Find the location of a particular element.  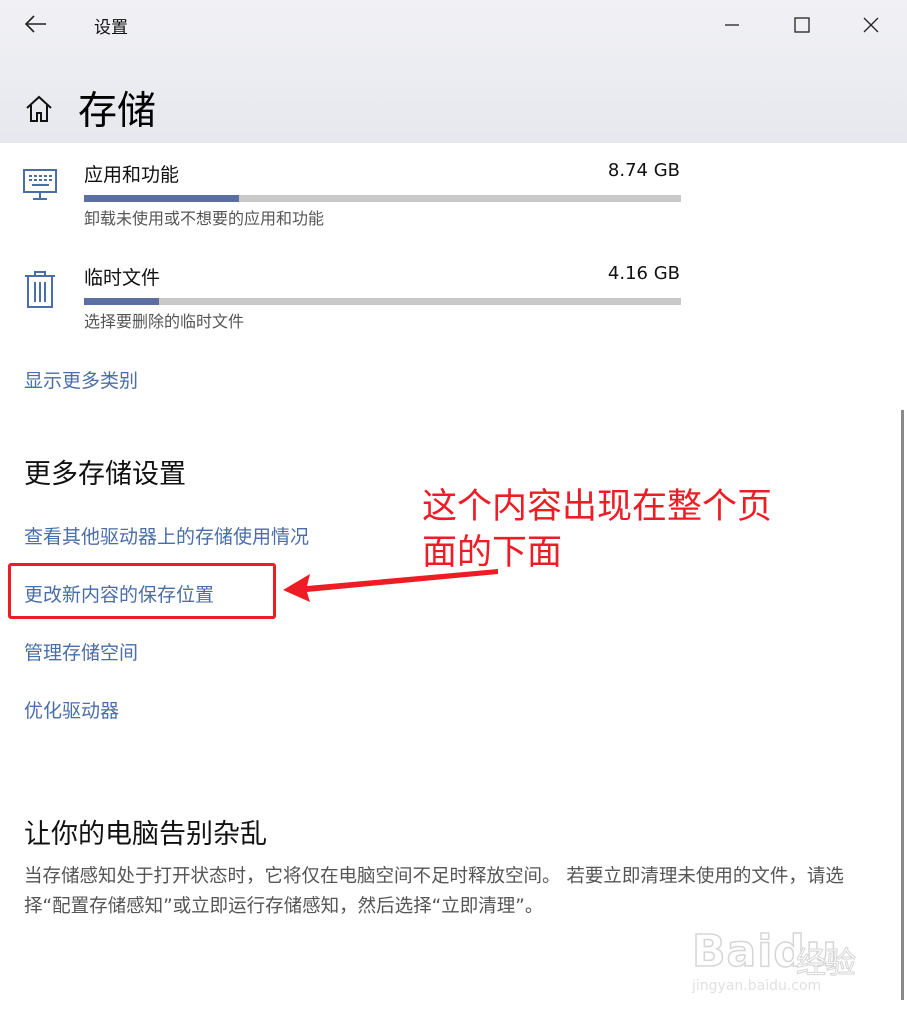

keyboard-icon is located at coordinates (41, 190).